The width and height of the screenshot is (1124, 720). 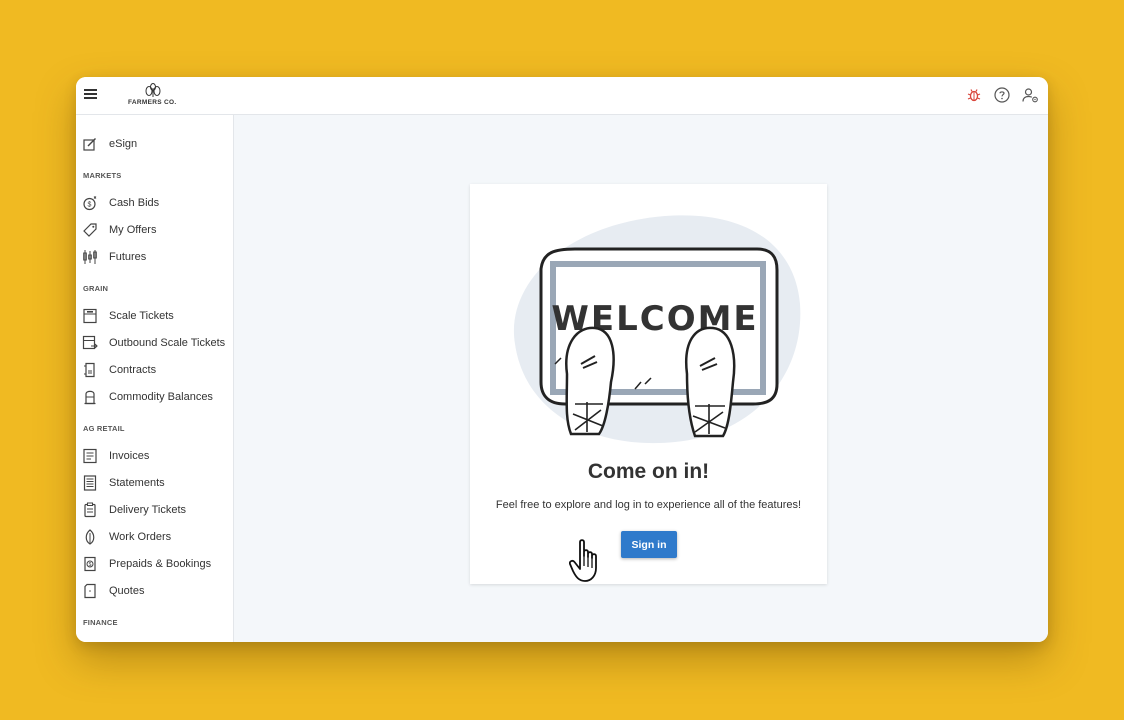 What do you see at coordinates (90, 94) in the screenshot?
I see `hamburger-menu-icon` at bounding box center [90, 94].